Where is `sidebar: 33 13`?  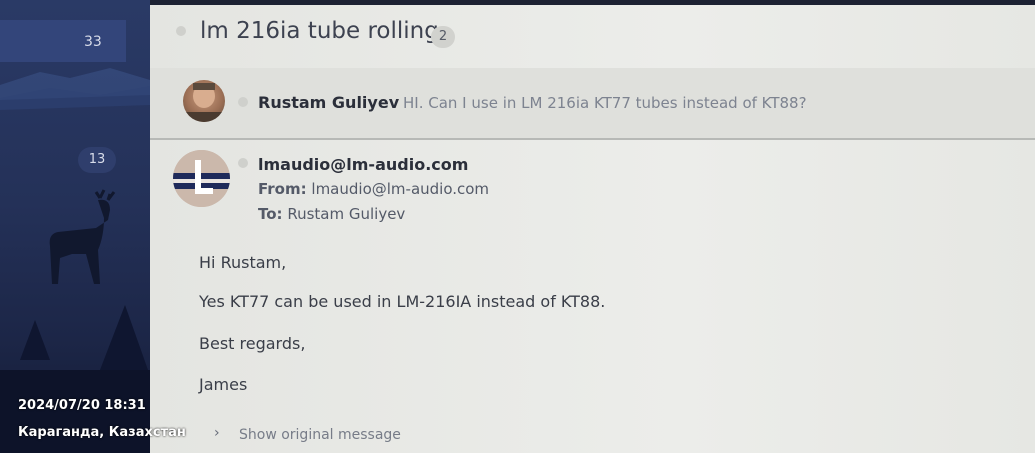
sidebar: 33 13 is located at coordinates (75, 226).